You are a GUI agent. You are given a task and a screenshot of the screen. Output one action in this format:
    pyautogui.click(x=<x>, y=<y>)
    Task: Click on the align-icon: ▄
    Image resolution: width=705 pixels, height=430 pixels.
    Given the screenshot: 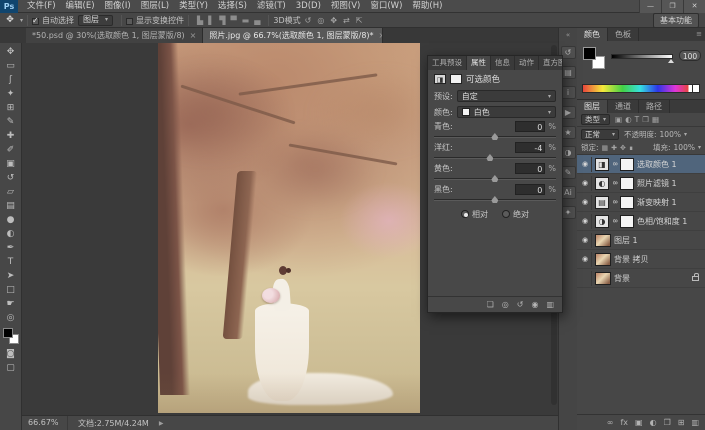 What is the action you would take?
    pyautogui.click(x=257, y=20)
    